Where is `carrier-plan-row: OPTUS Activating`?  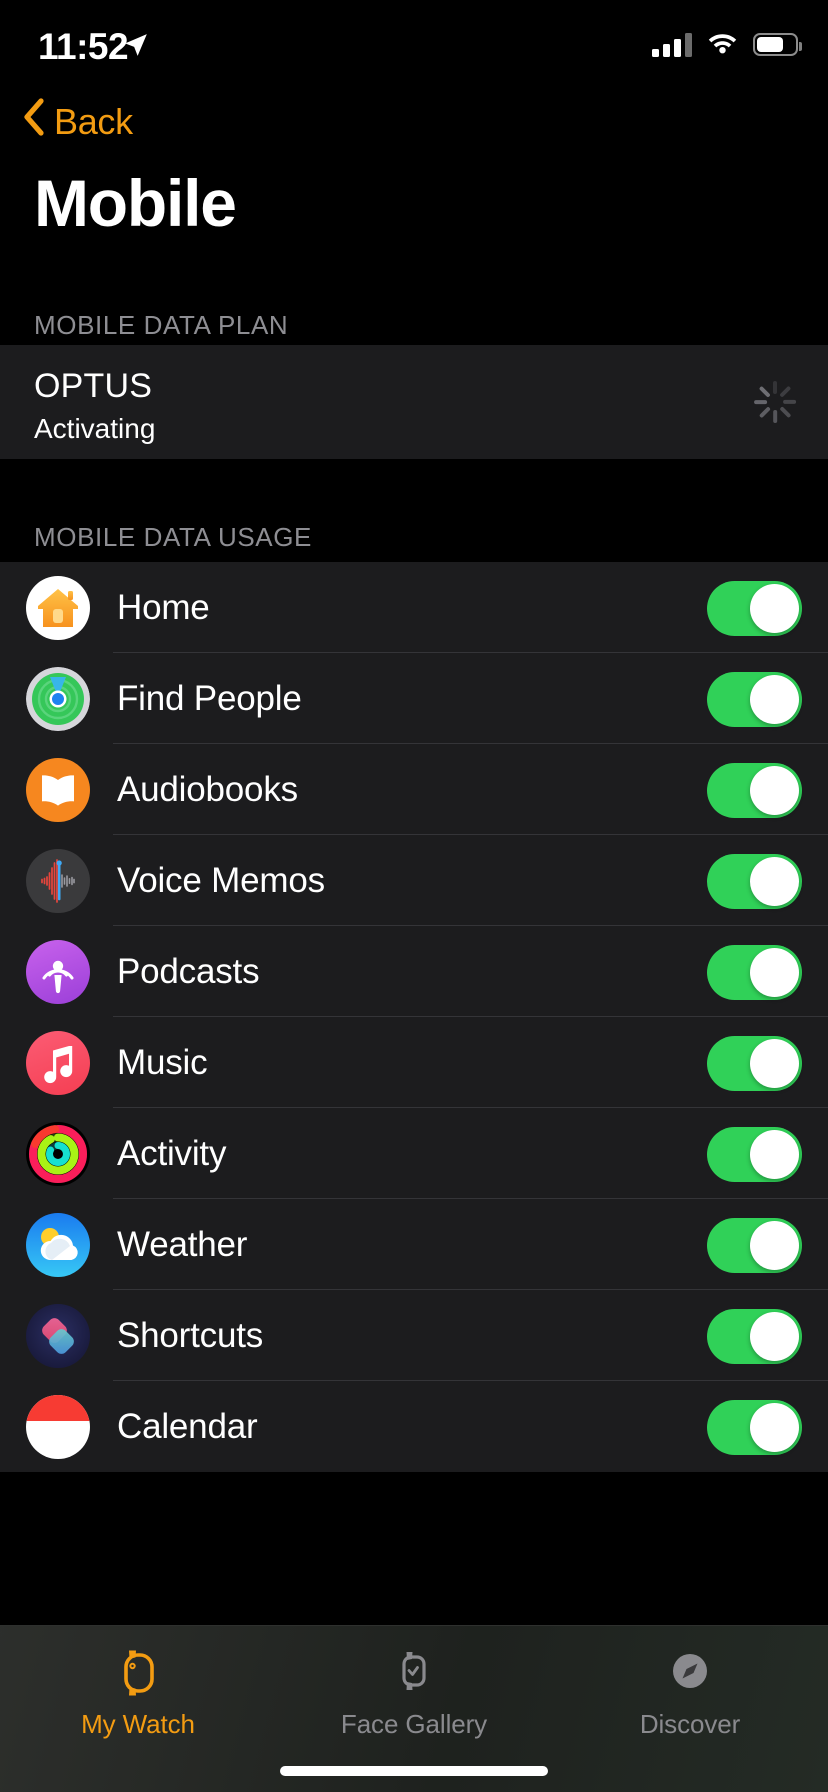 carrier-plan-row: OPTUS Activating is located at coordinates (414, 402).